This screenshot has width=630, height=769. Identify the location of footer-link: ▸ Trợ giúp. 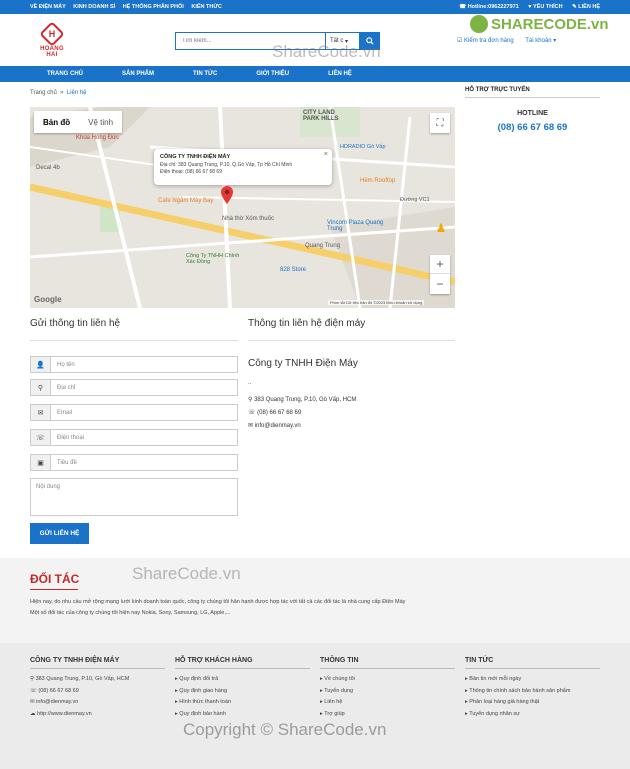
(387, 715).